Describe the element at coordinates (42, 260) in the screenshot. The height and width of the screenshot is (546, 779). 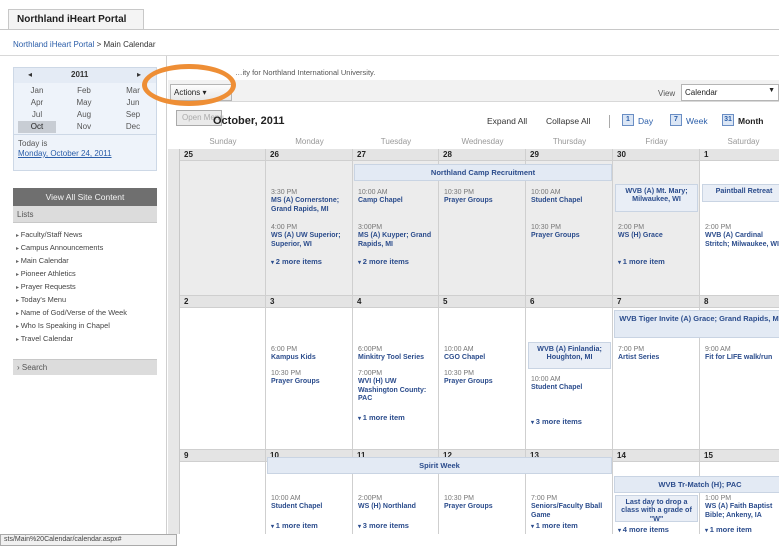
I see `list-item-main-calendar: Main Calendar` at that location.